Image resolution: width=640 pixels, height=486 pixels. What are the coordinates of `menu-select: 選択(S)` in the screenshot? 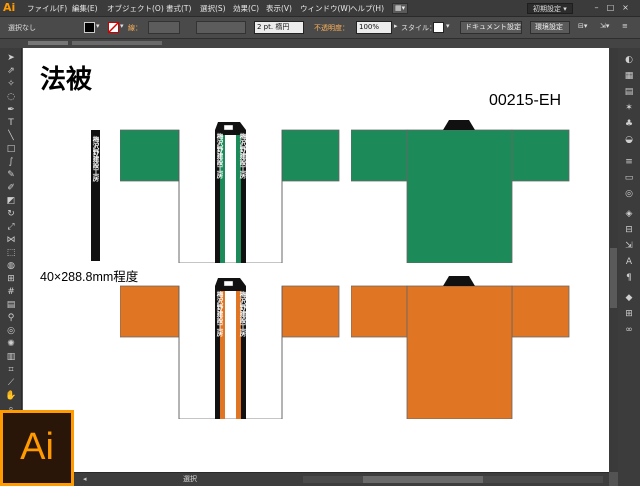 It's located at (213, 8).